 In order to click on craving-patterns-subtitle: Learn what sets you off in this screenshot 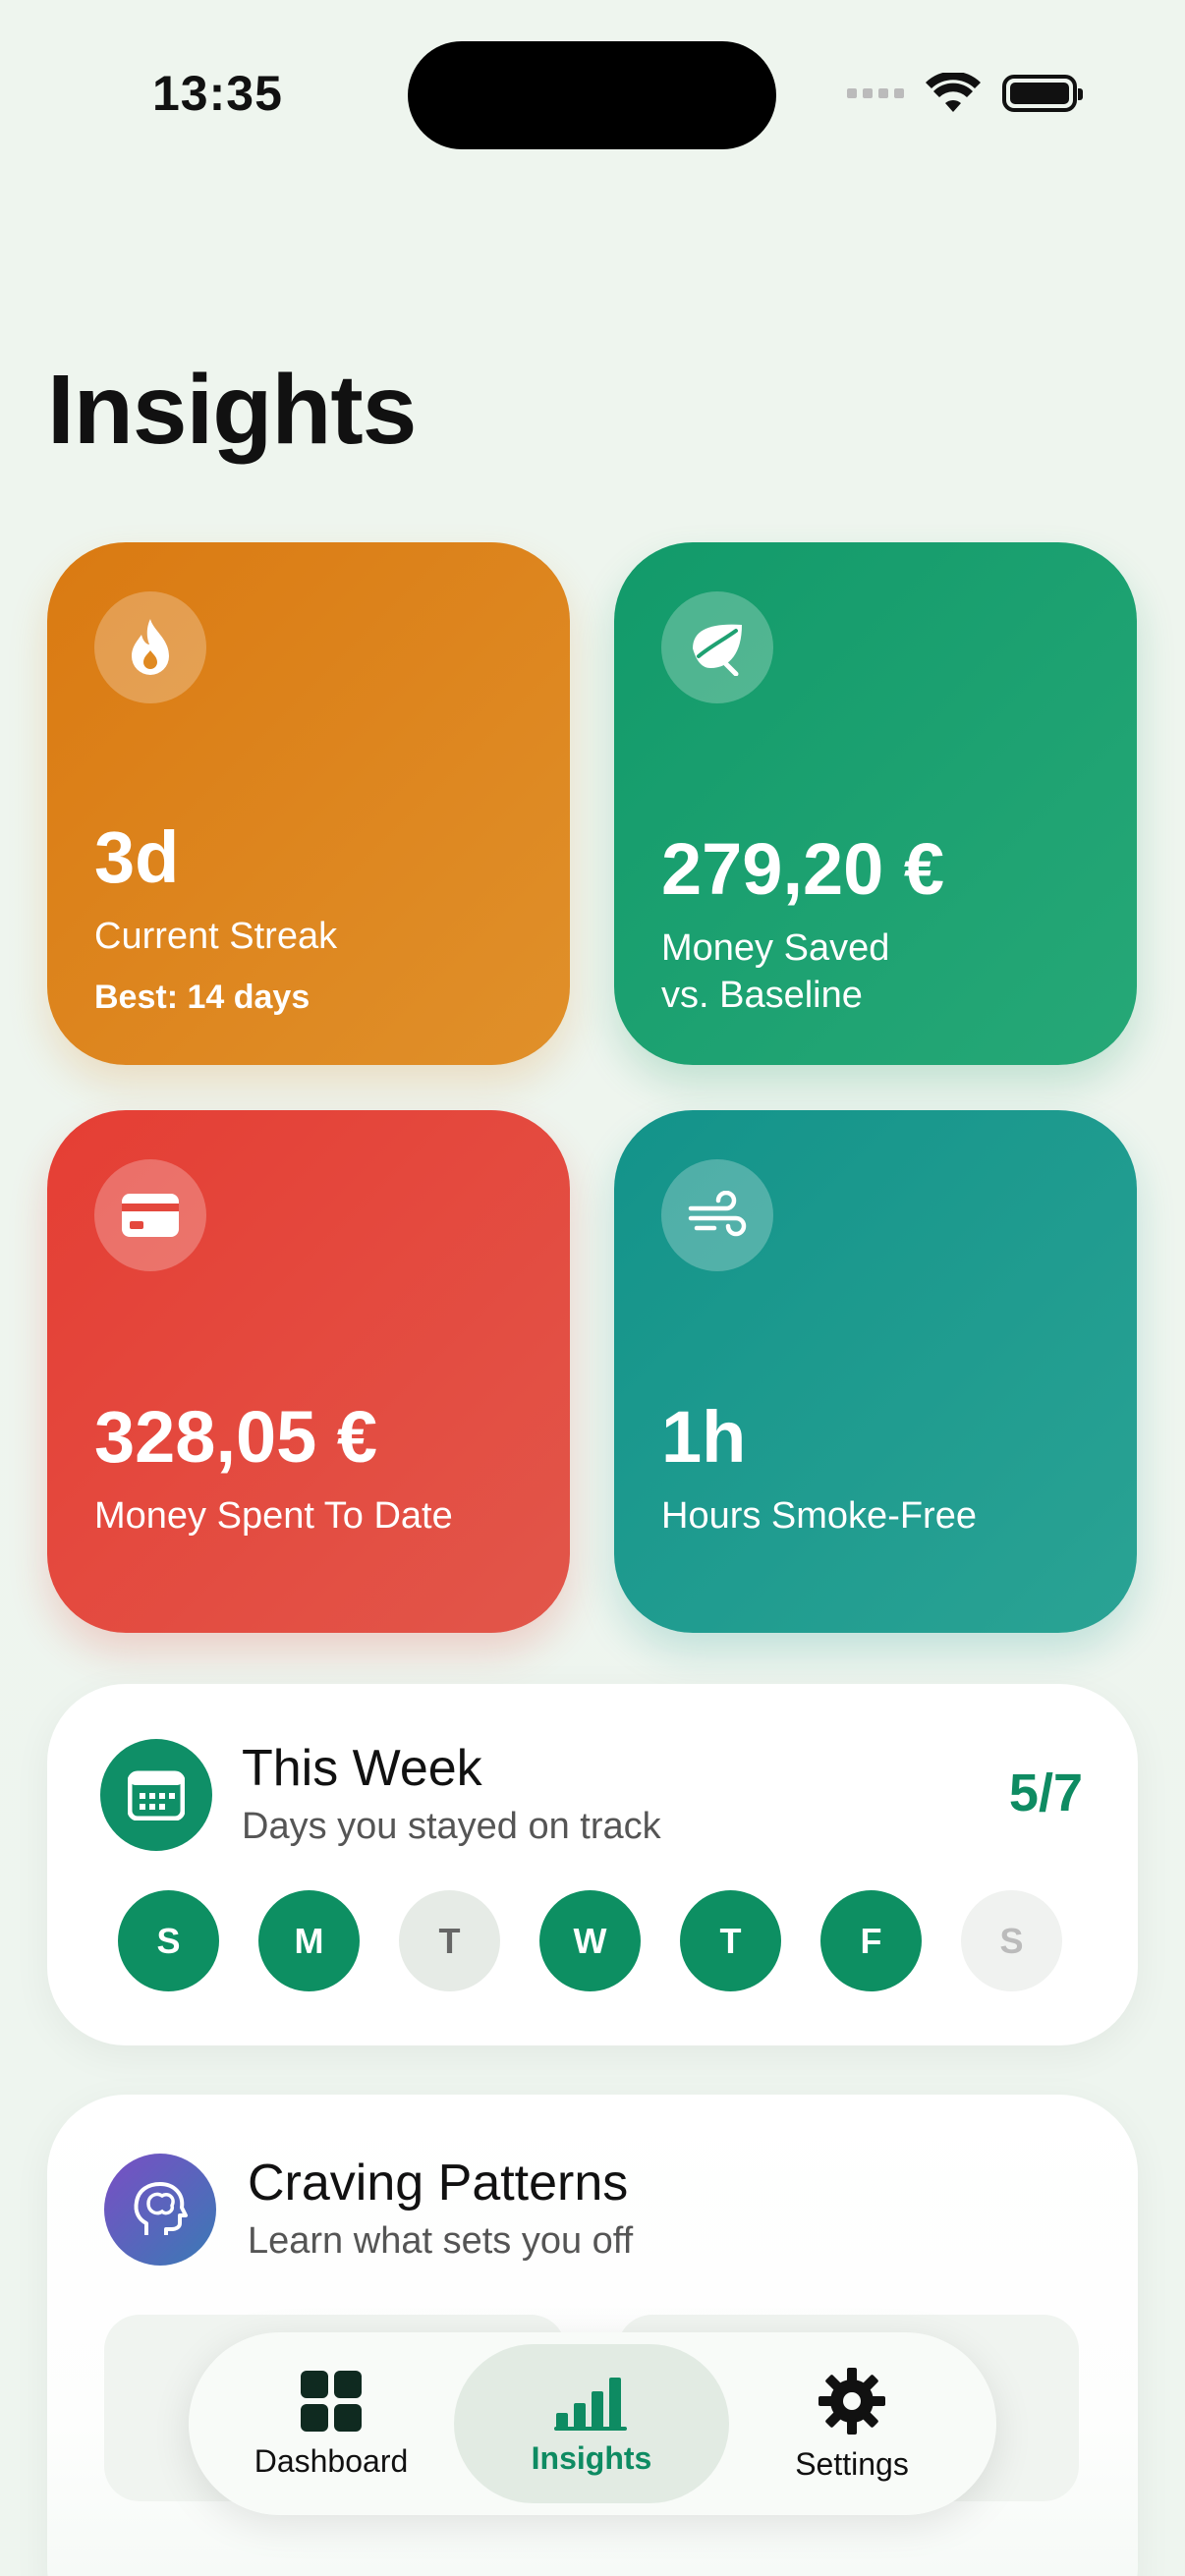, I will do `click(441, 2241)`.